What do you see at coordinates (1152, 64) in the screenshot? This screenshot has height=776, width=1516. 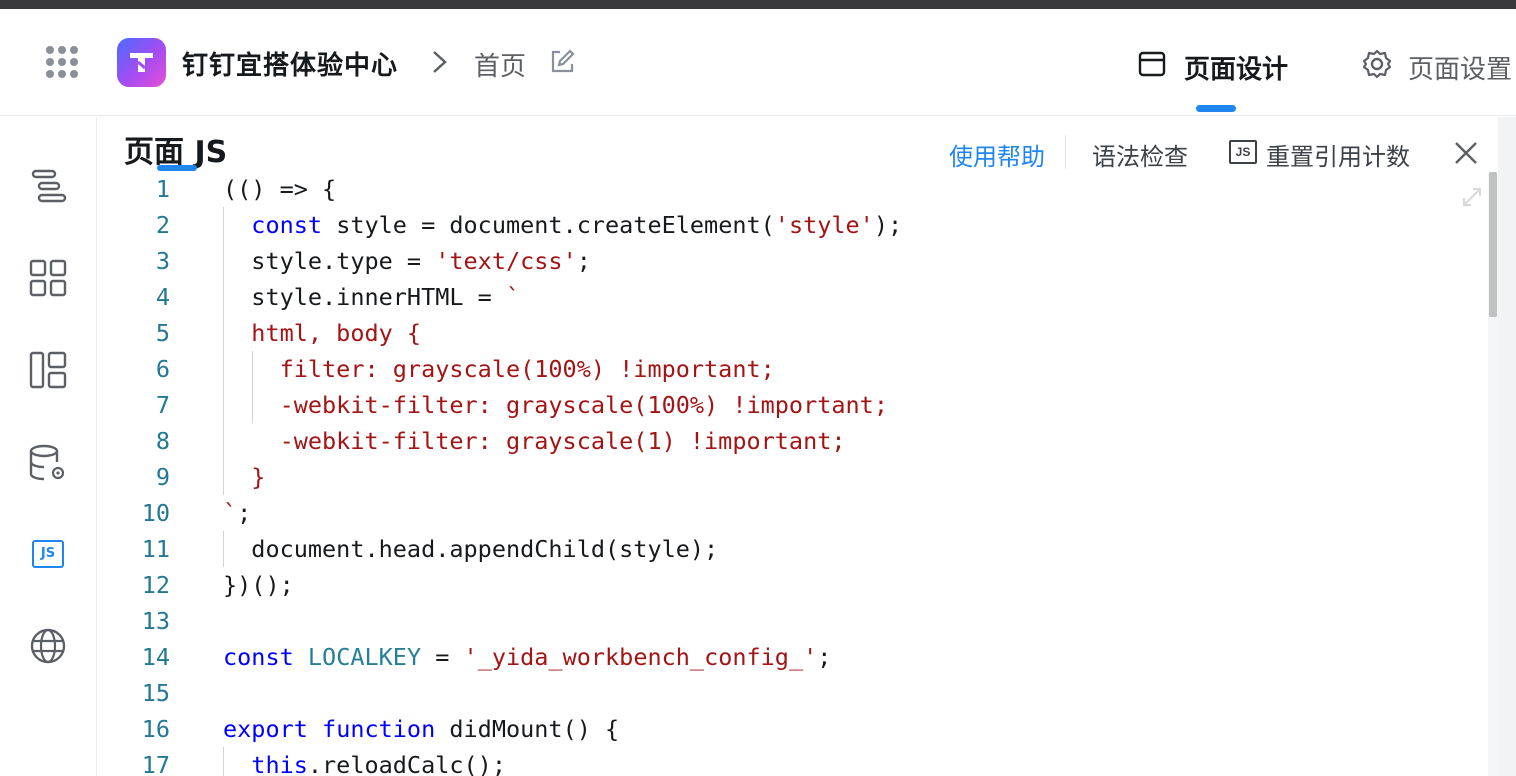 I see `browser-window-icon` at bounding box center [1152, 64].